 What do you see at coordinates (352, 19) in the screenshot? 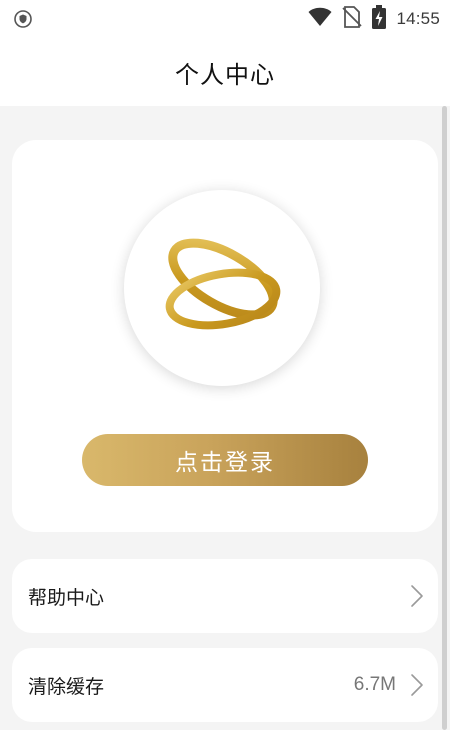
I see `no-signal-icon` at bounding box center [352, 19].